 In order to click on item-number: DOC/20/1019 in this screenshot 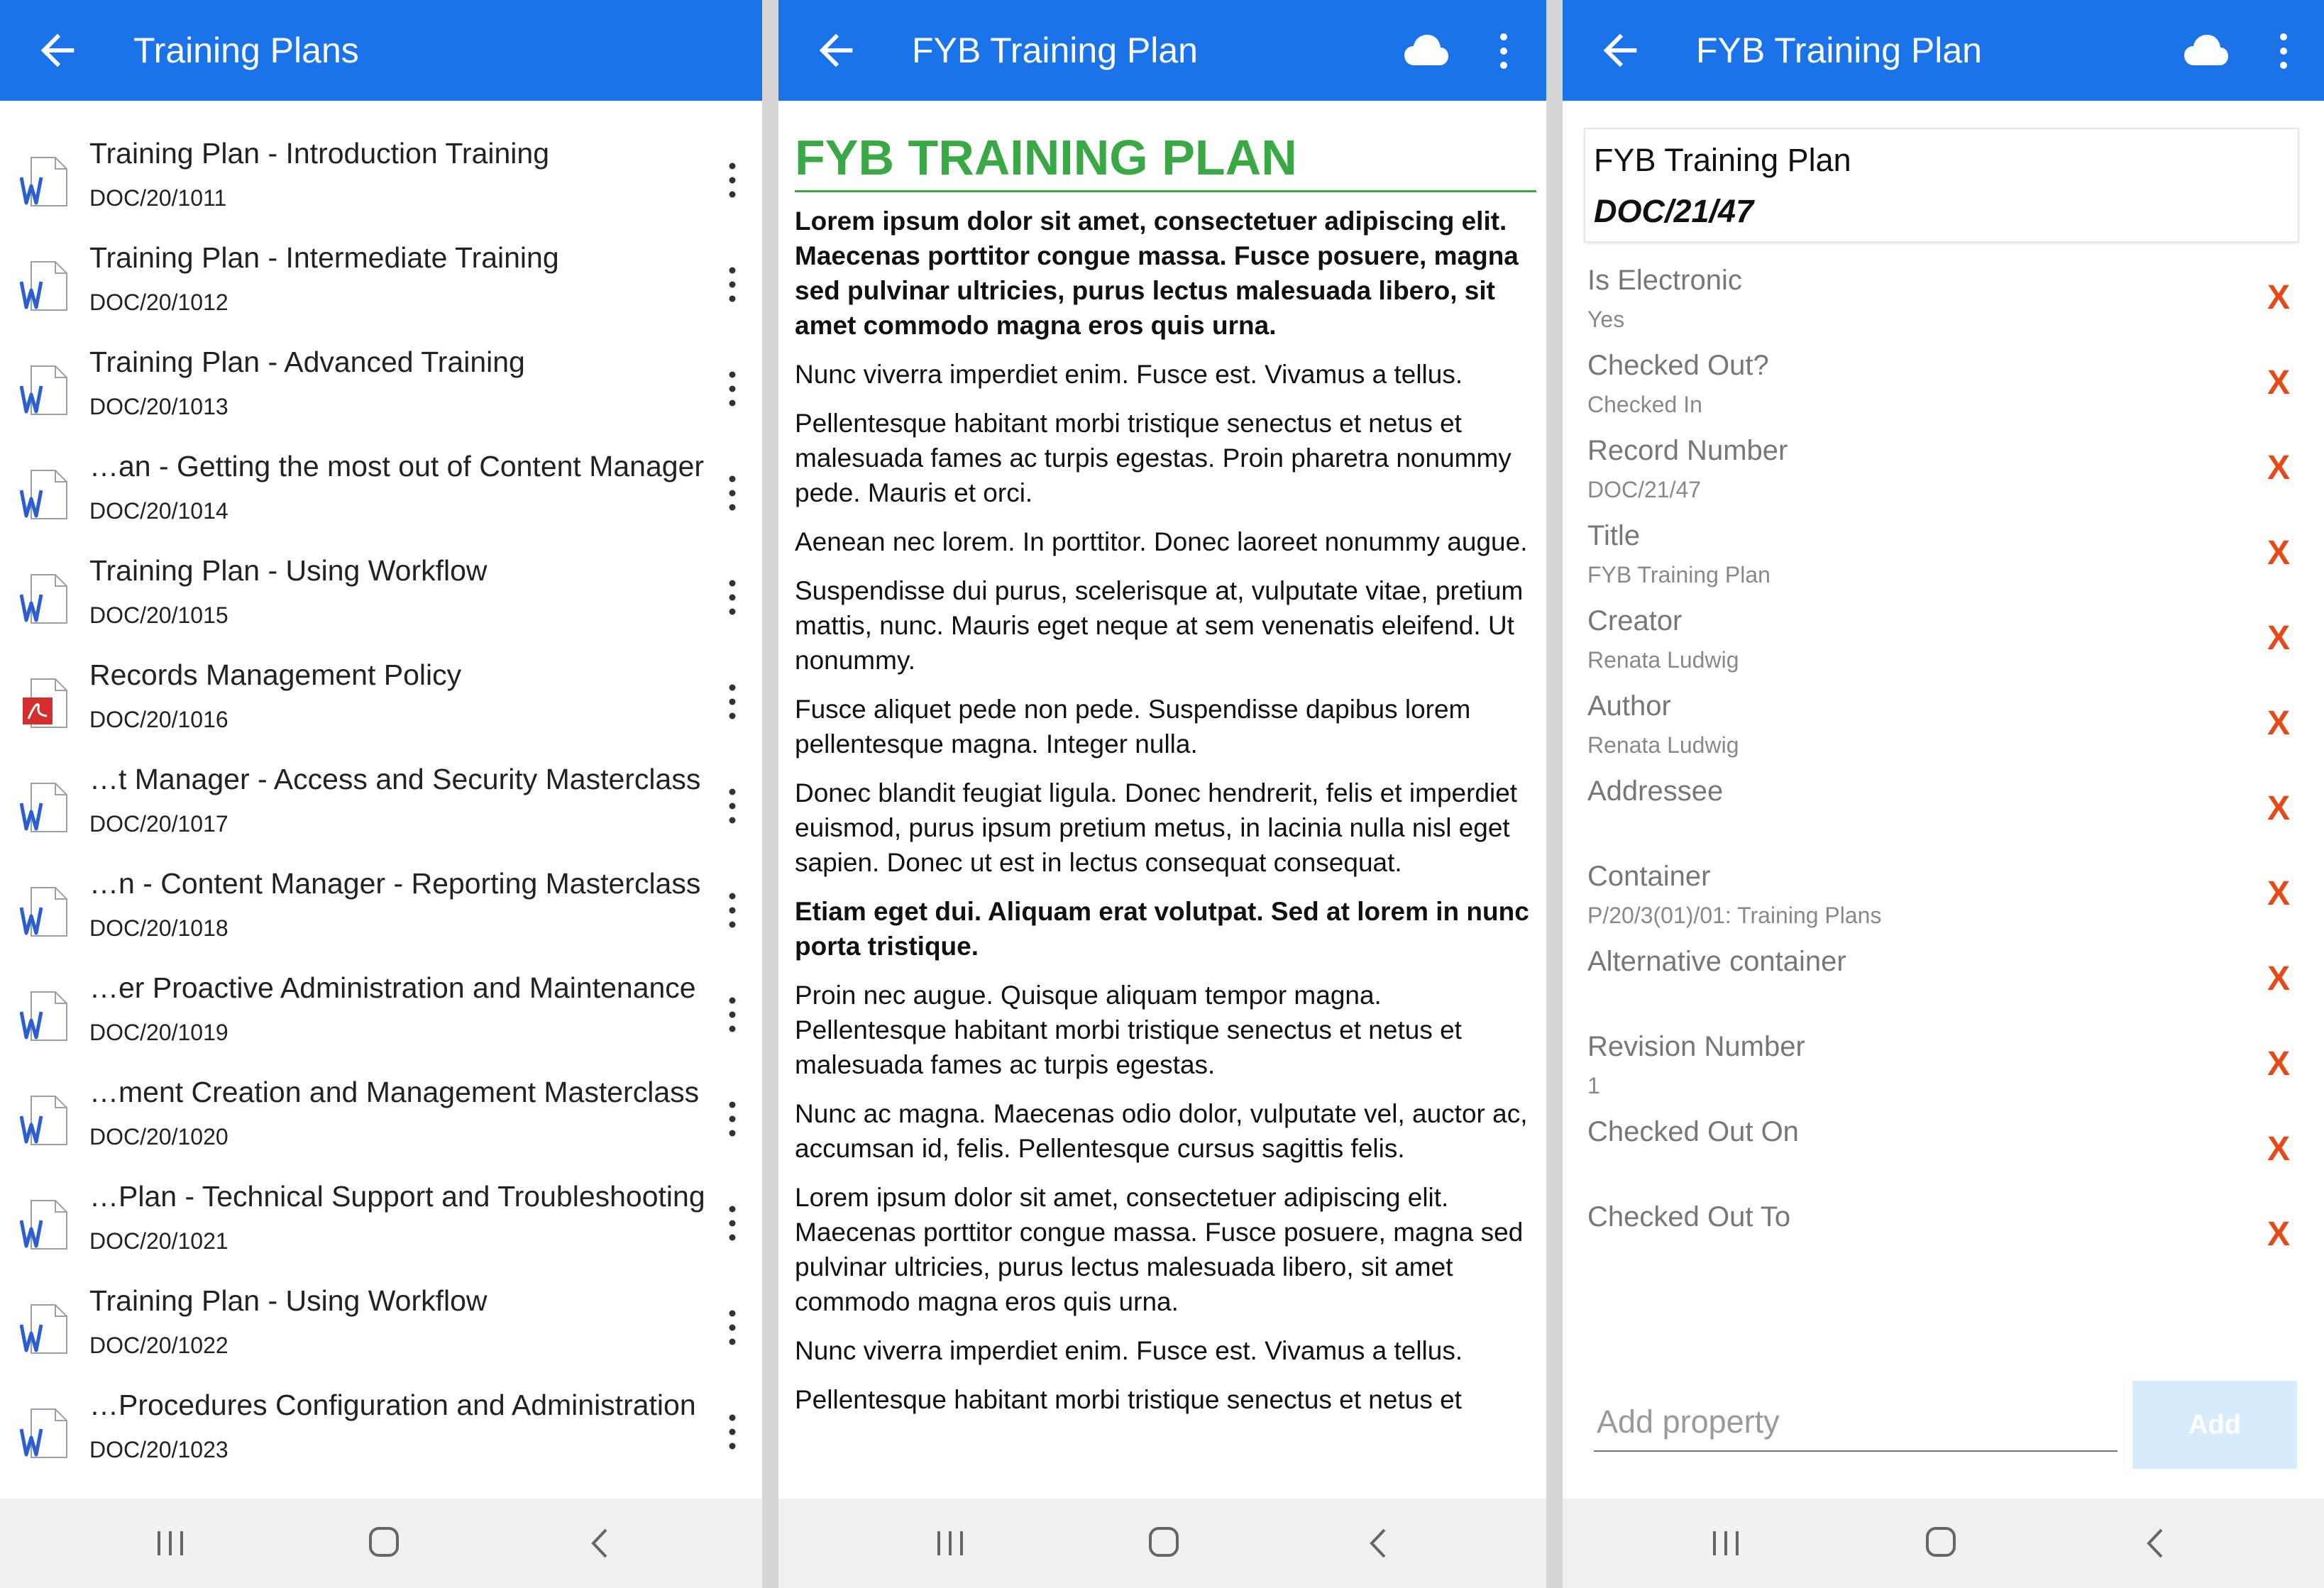, I will do `click(158, 1032)`.